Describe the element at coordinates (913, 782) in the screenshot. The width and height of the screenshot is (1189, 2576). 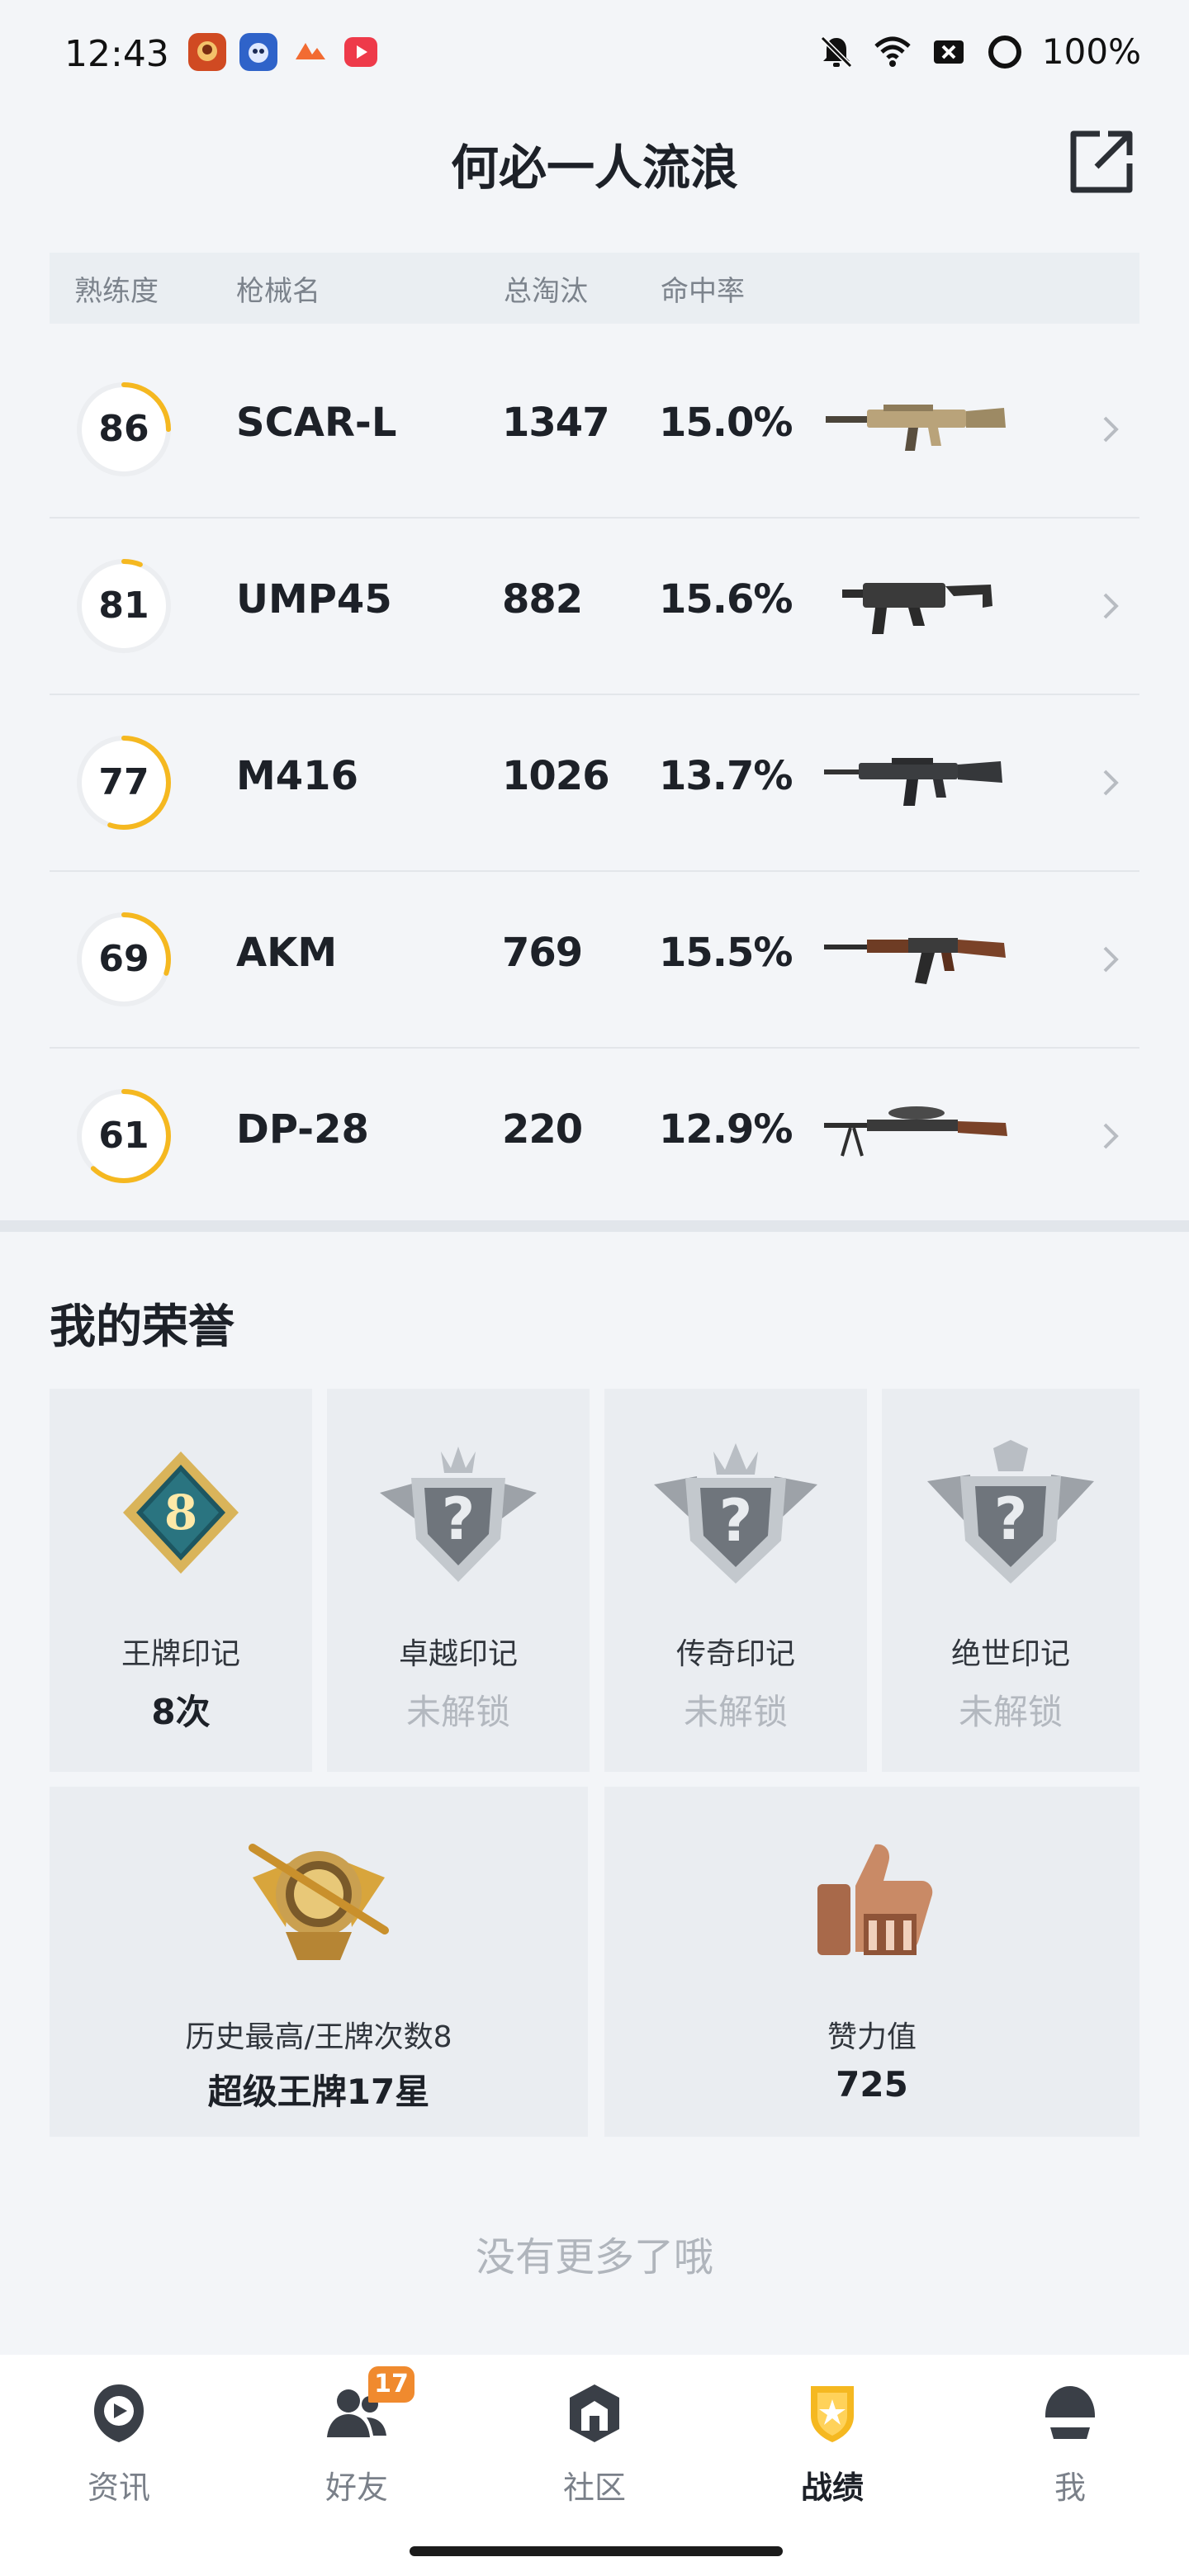
I see `m416-rifle-icon` at that location.